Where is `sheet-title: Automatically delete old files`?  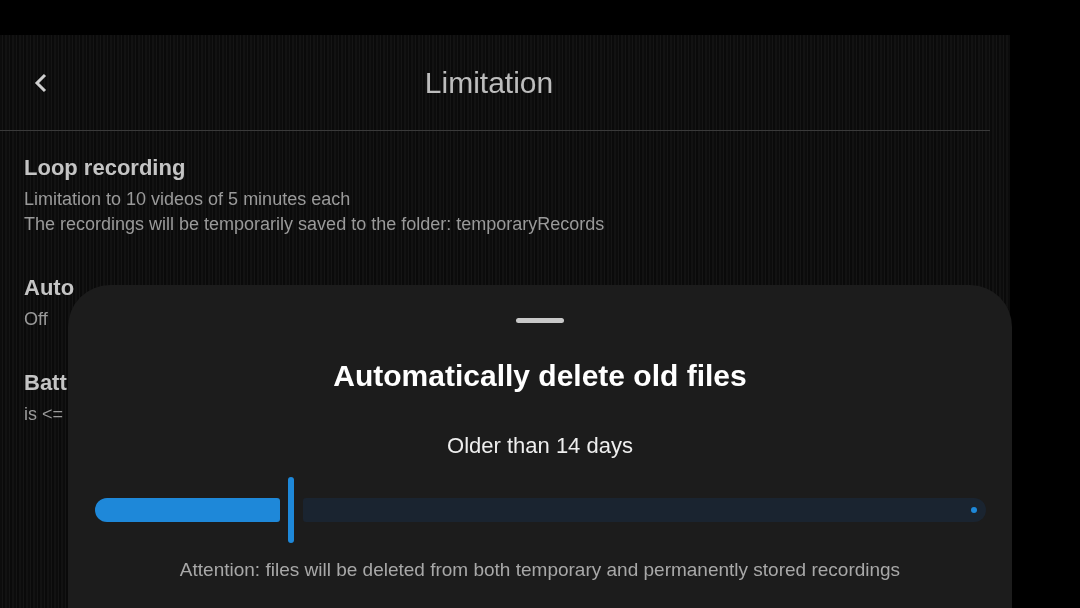 sheet-title: Automatically delete old files is located at coordinates (540, 376).